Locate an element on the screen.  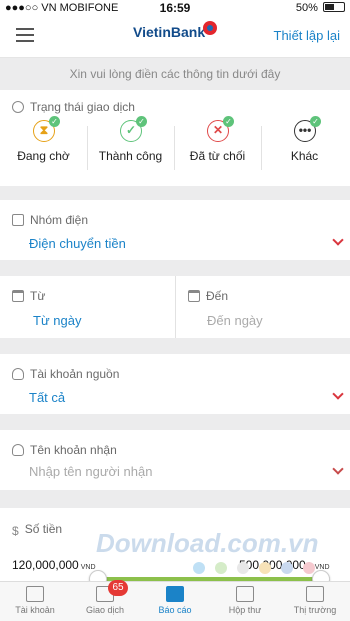
tab-0: Tài khoản is located at coordinates (35, 601).